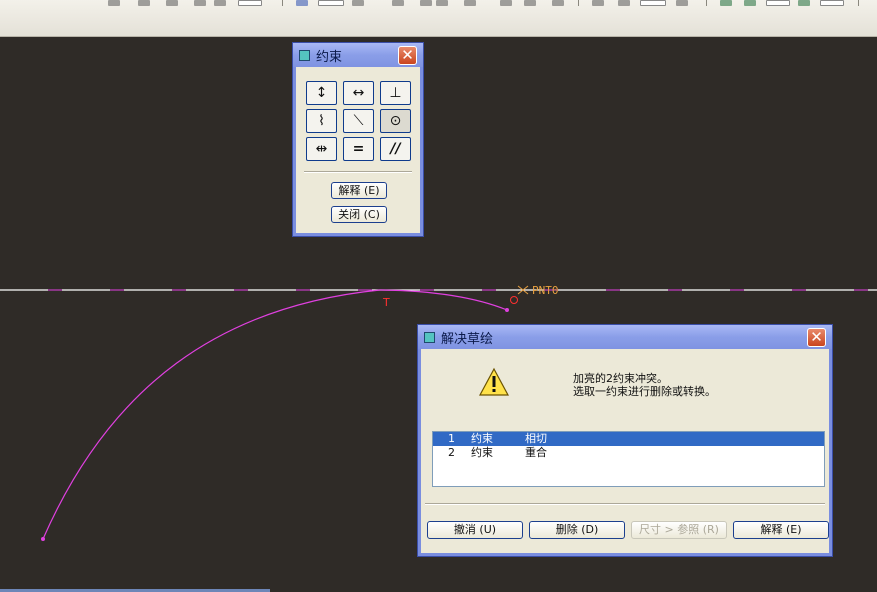 The height and width of the screenshot is (592, 877). I want to click on symmetric-constraint-button: ⇹, so click(321, 149).